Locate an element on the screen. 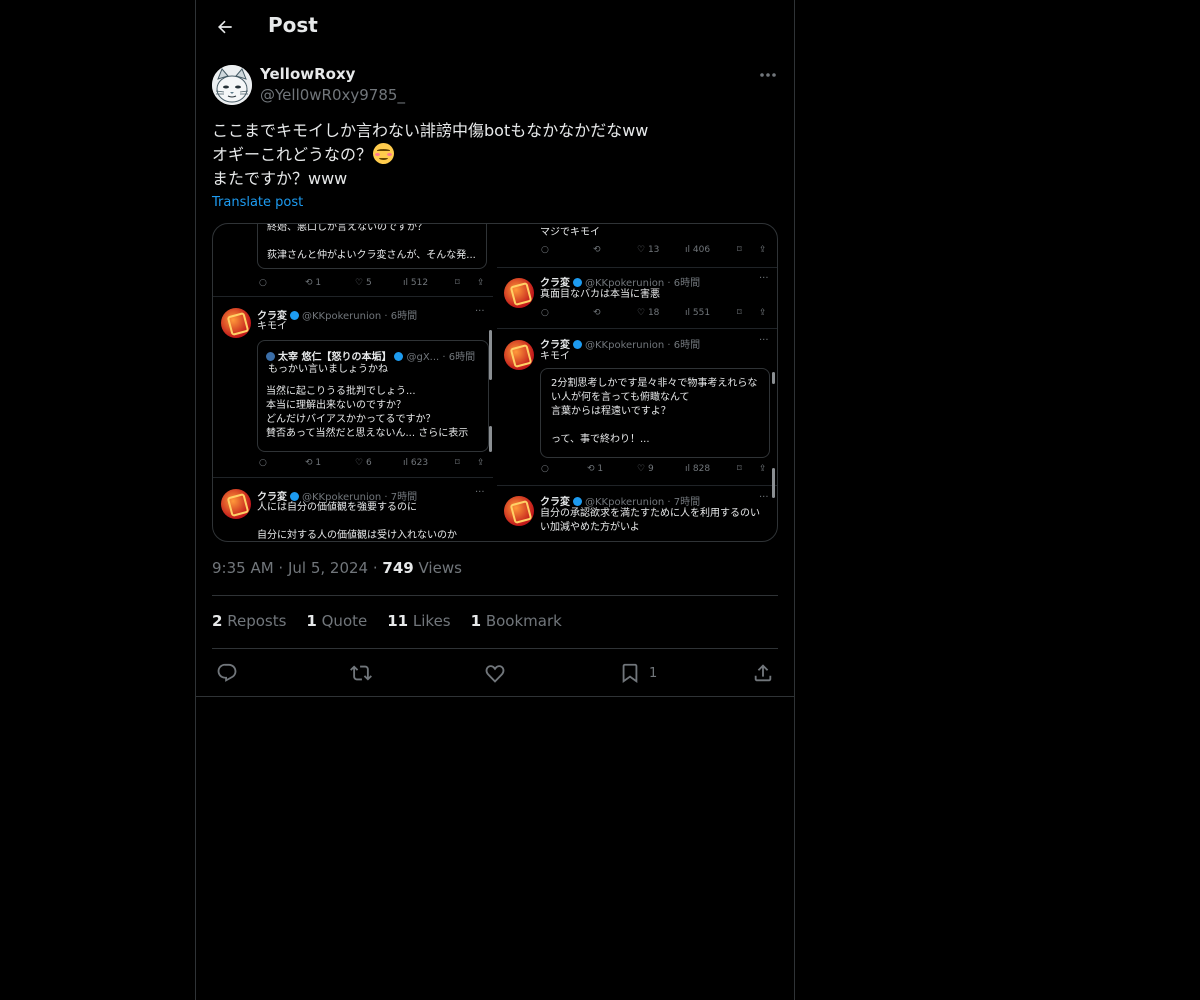  embedded-tweet: マジでキモイ ○ ⟲ ♡ 13 ıl 406 ⌑ ⇪ is located at coordinates (637, 246).